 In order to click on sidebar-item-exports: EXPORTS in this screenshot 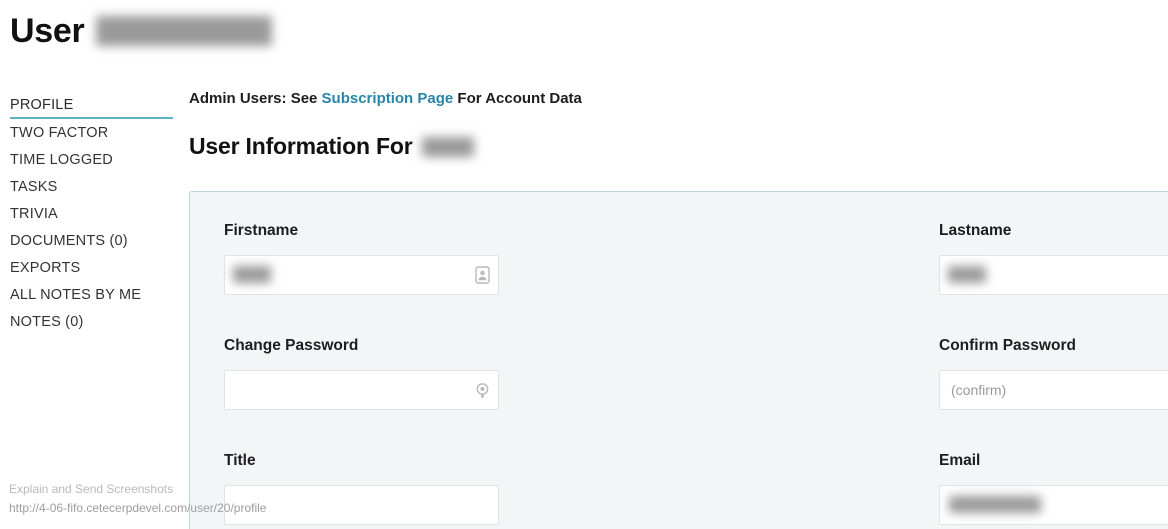, I will do `click(92, 268)`.